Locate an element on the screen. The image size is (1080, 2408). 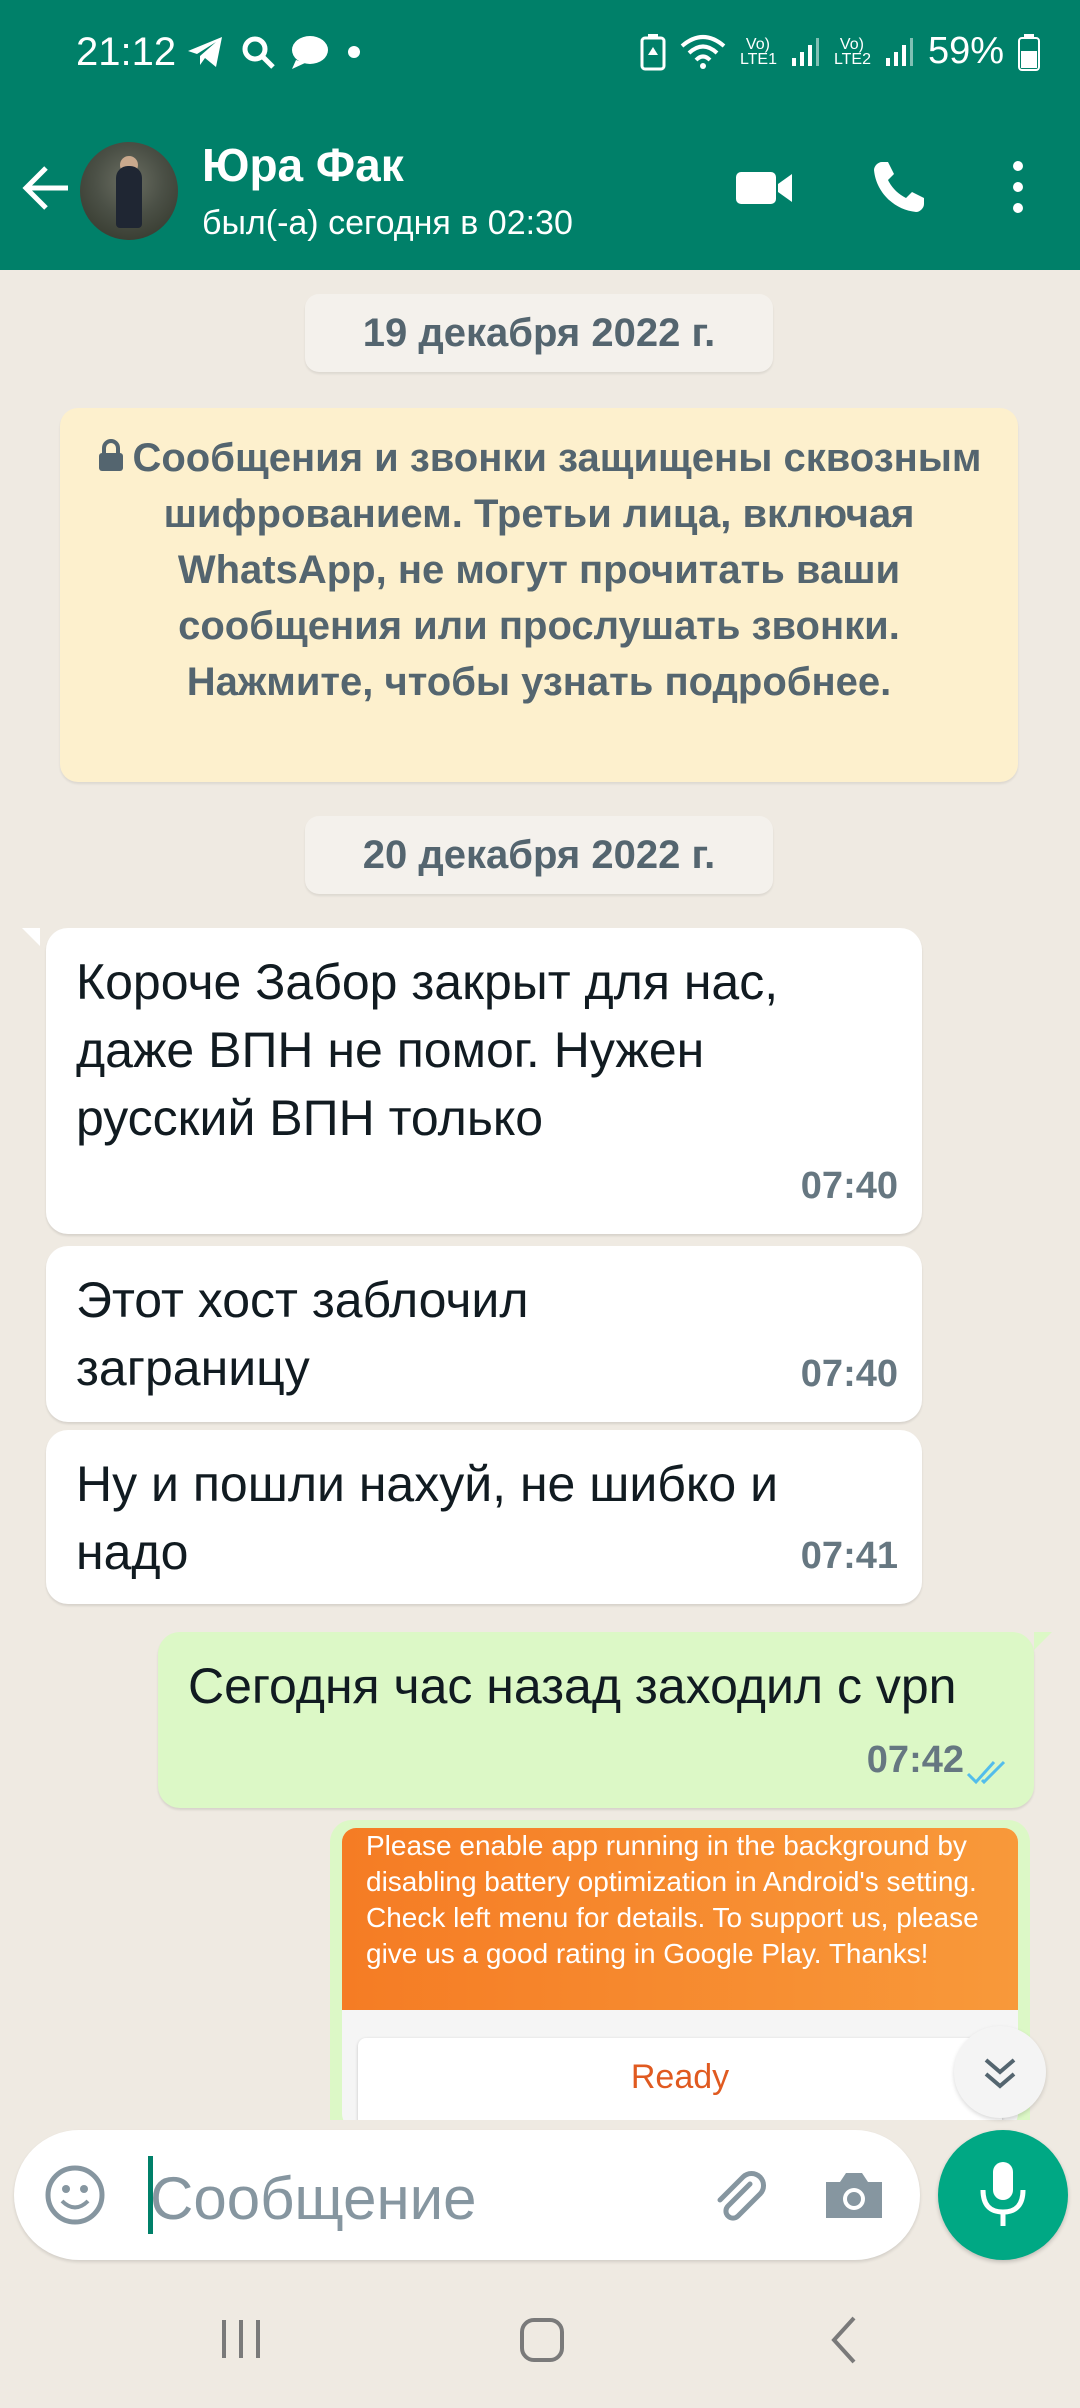
read-receipt-icon is located at coordinates (986, 1772).